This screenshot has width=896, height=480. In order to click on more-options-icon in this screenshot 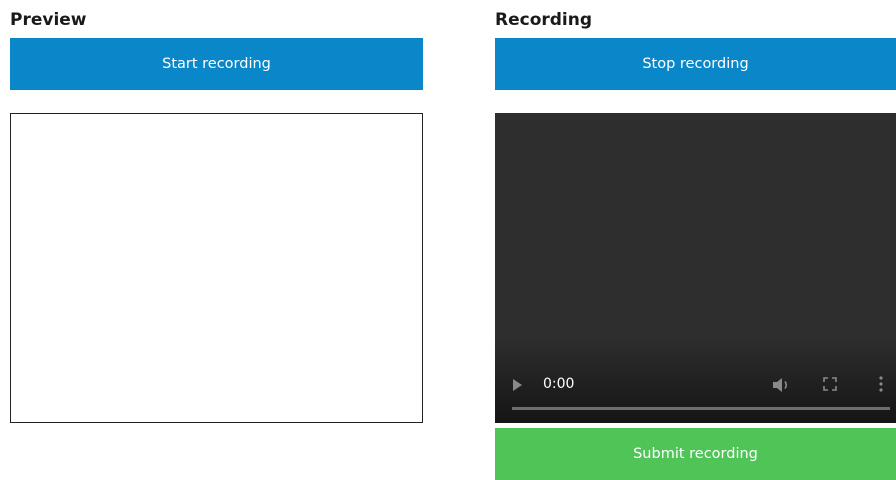, I will do `click(881, 384)`.